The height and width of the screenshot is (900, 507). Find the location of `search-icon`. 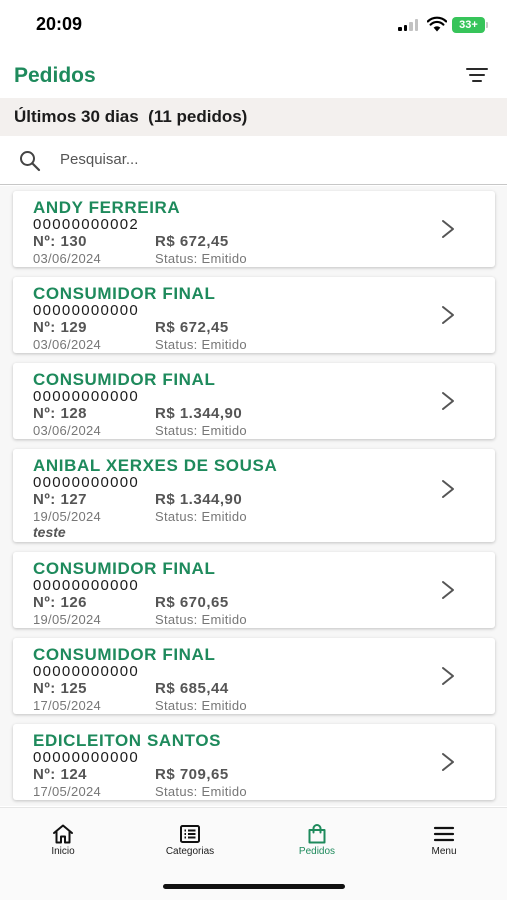

search-icon is located at coordinates (30, 161).